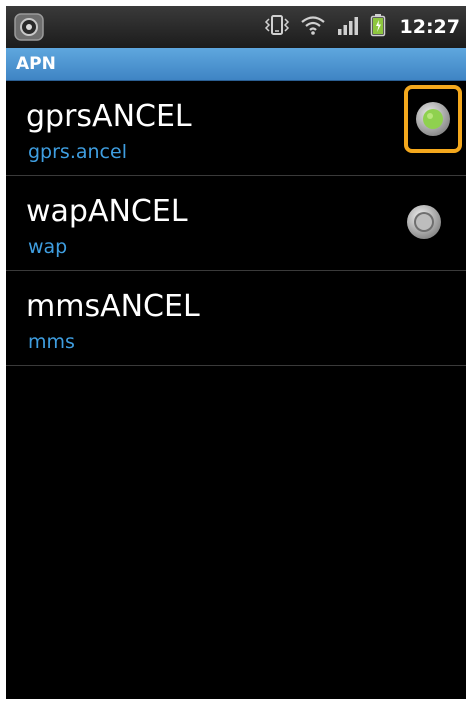 The height and width of the screenshot is (705, 472). I want to click on status-bar: 12:27, so click(236, 27).